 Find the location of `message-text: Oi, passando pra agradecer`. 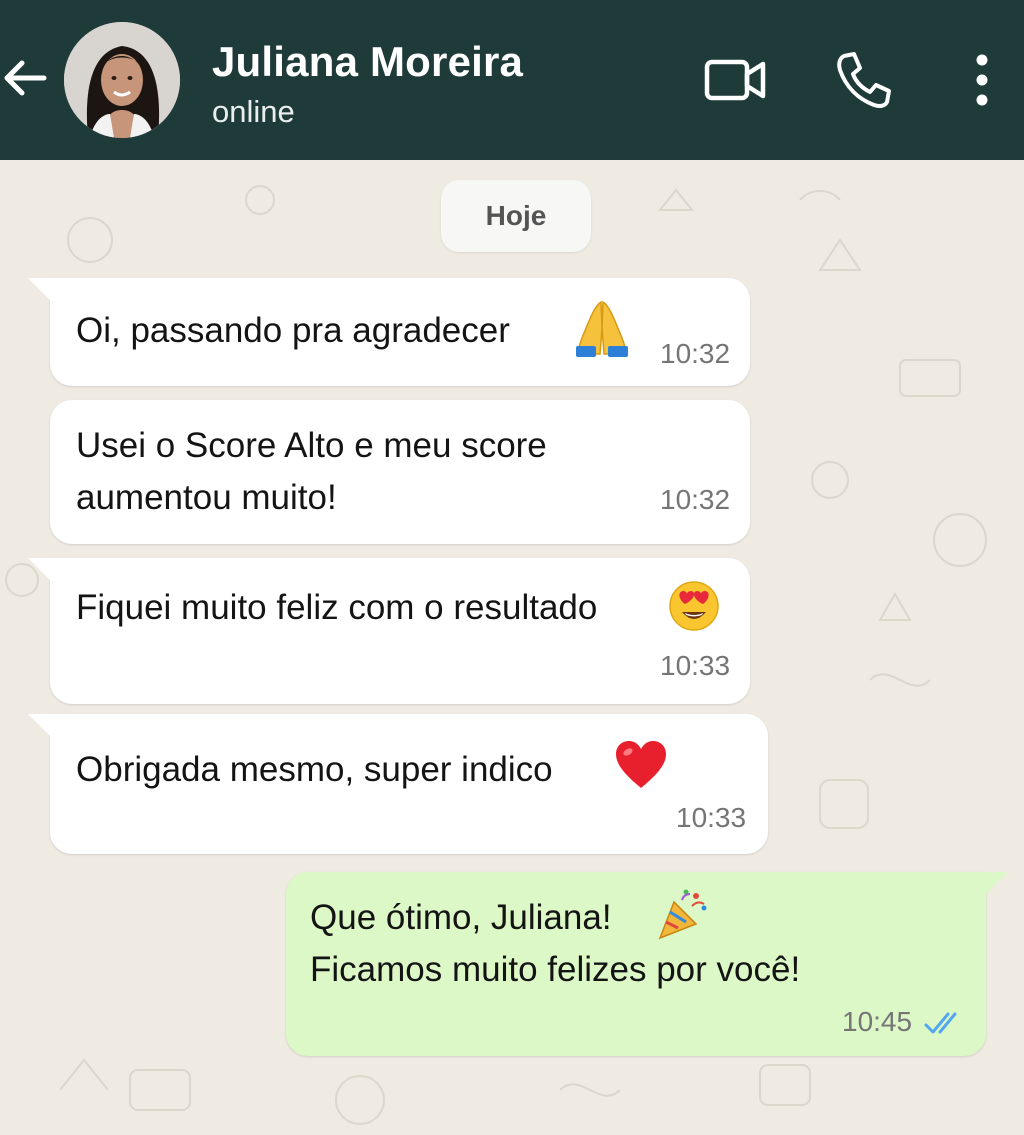

message-text: Oi, passando pra agradecer is located at coordinates (293, 330).